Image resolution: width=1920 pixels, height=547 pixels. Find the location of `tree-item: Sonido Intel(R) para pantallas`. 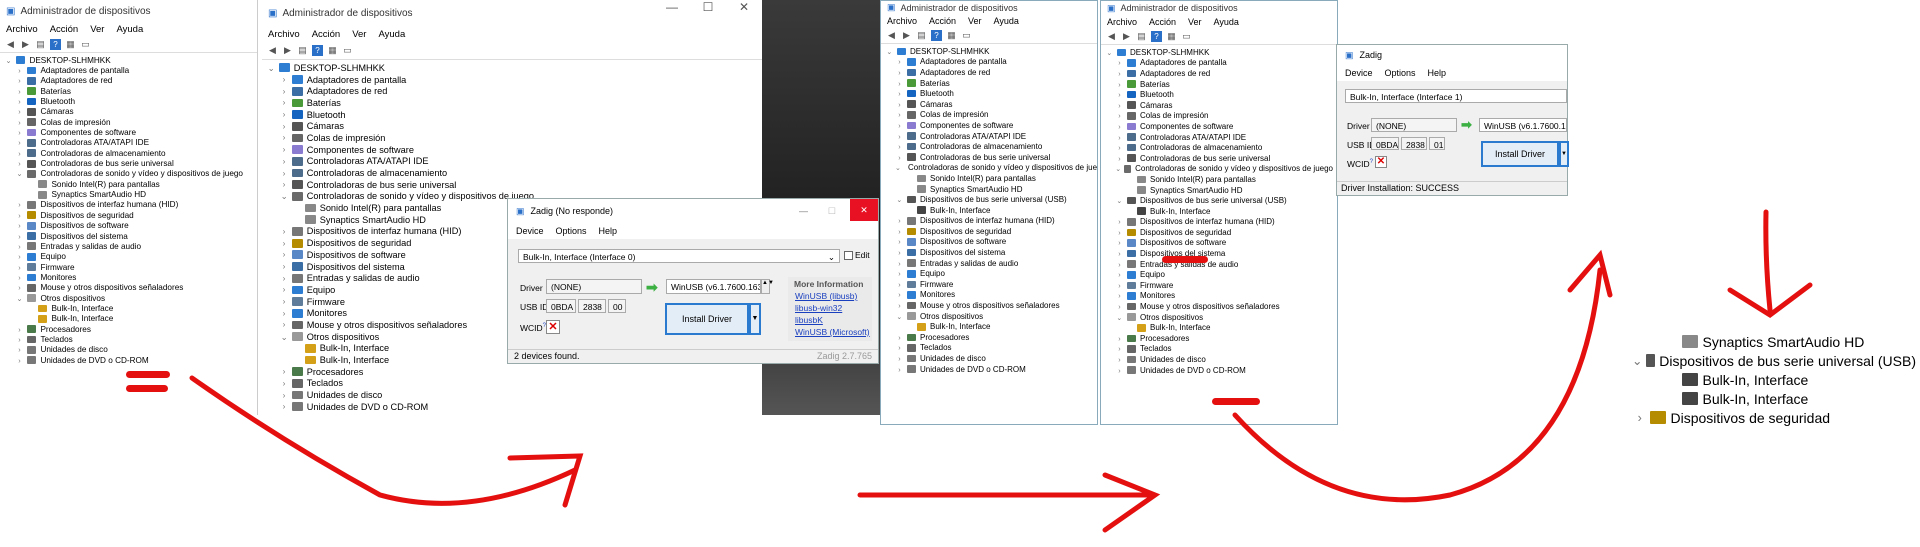

tree-item: Sonido Intel(R) para pantallas is located at coordinates (1219, 179).